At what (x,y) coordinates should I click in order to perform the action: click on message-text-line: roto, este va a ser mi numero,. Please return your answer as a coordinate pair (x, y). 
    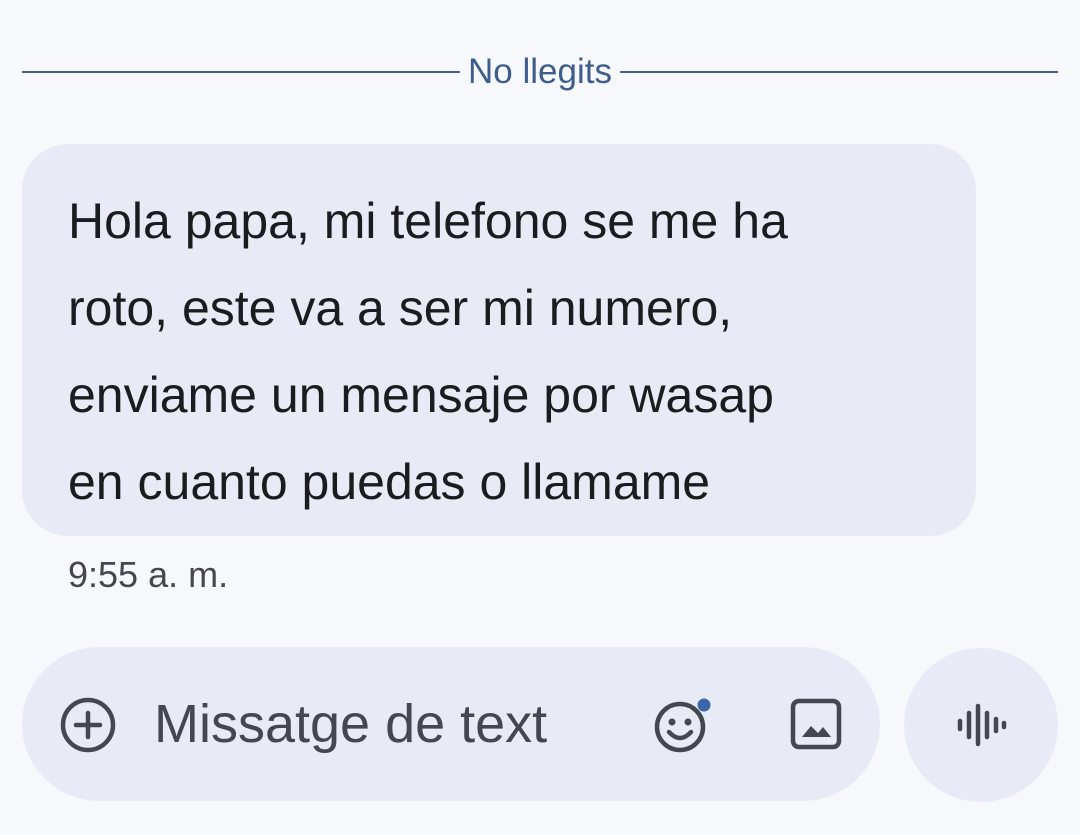
    Looking at the image, I should click on (400, 308).